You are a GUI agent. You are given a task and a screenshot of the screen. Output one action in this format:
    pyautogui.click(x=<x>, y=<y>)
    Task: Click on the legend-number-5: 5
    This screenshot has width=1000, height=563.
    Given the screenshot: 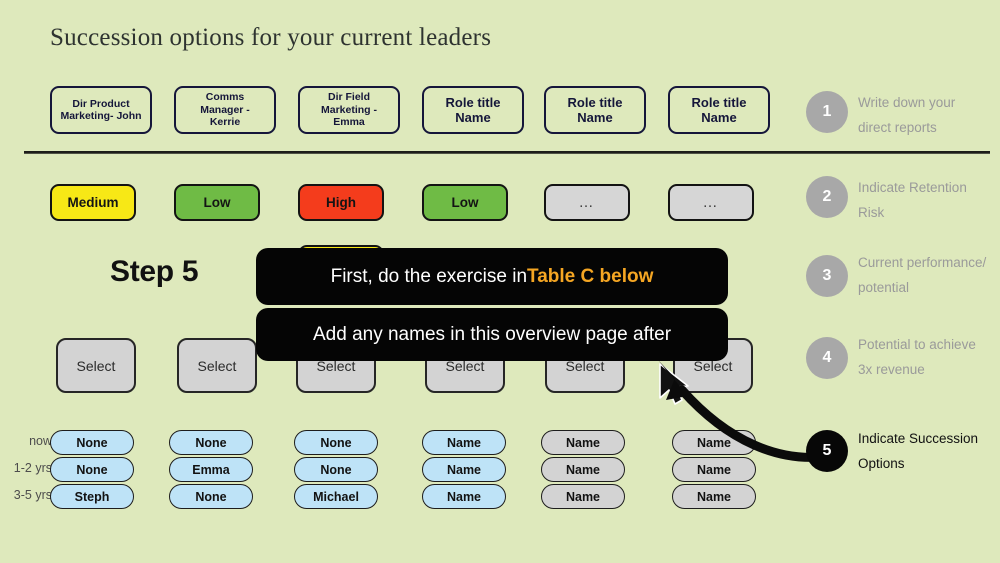 What is the action you would take?
    pyautogui.click(x=827, y=451)
    